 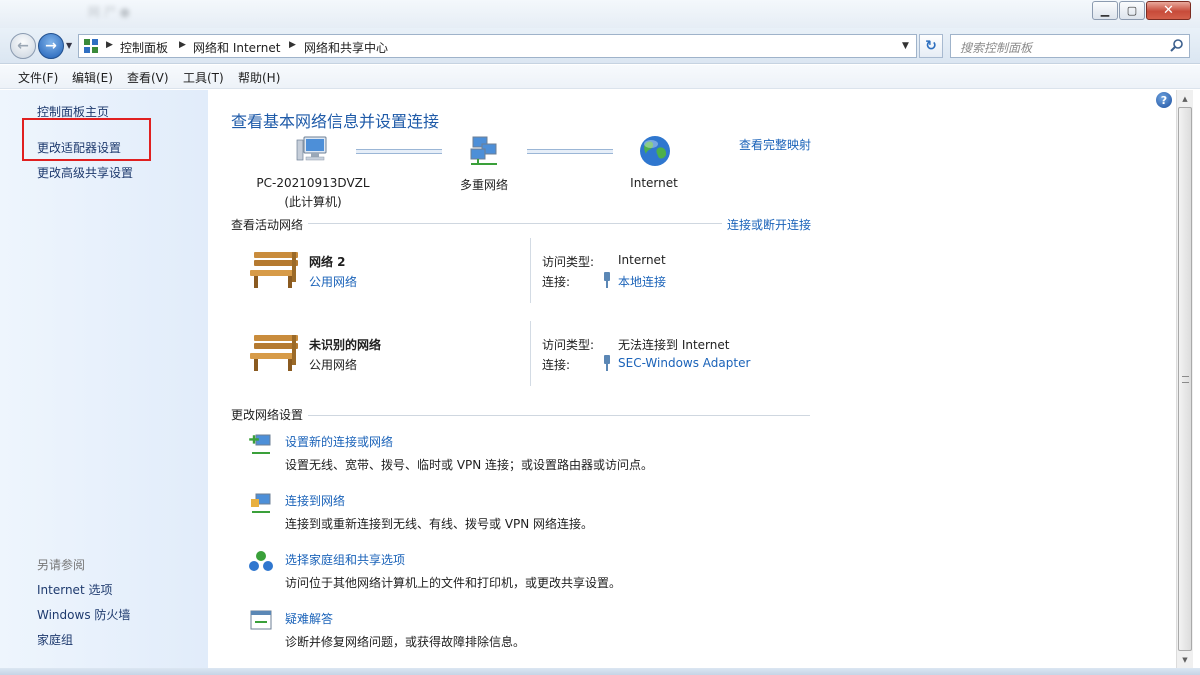 I want to click on search-input: 搜索控制面板, so click(x=1070, y=46).